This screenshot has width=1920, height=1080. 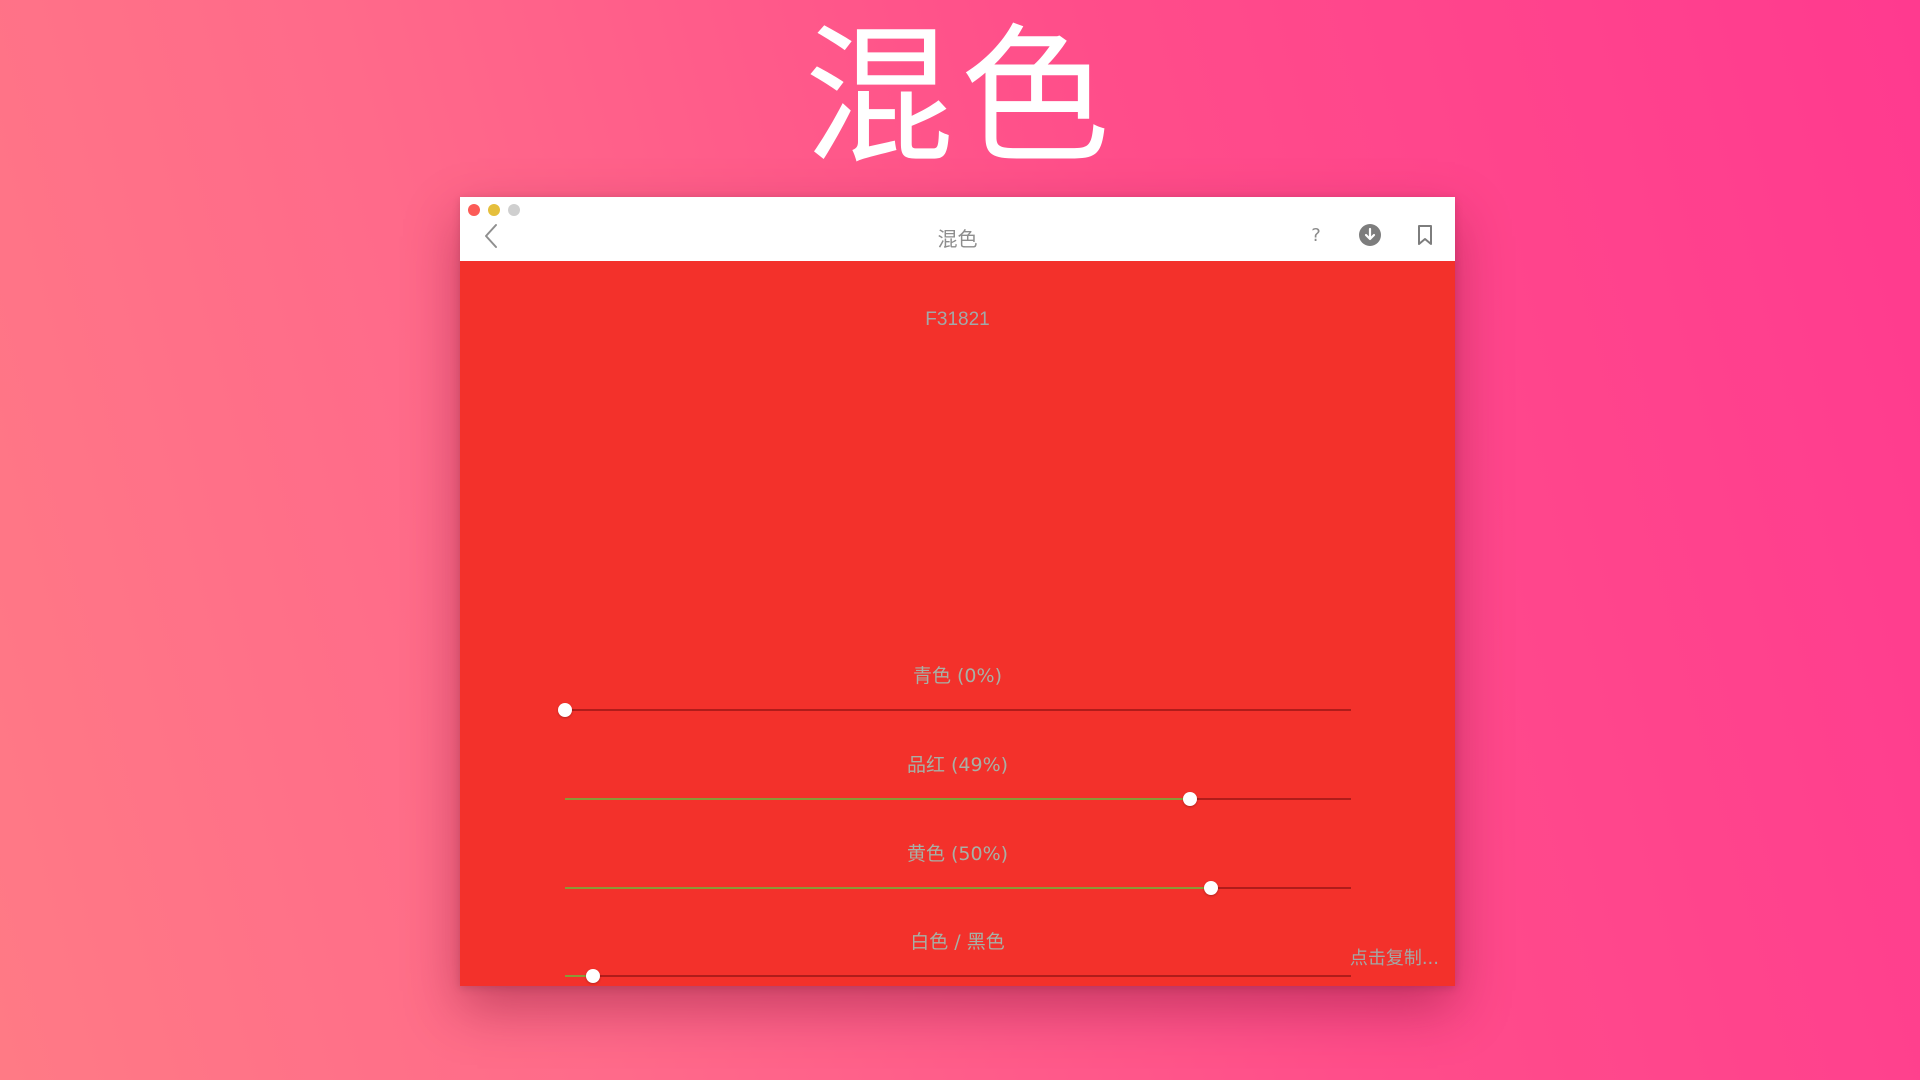 What do you see at coordinates (959, 98) in the screenshot?
I see `hero-title: 混色` at bounding box center [959, 98].